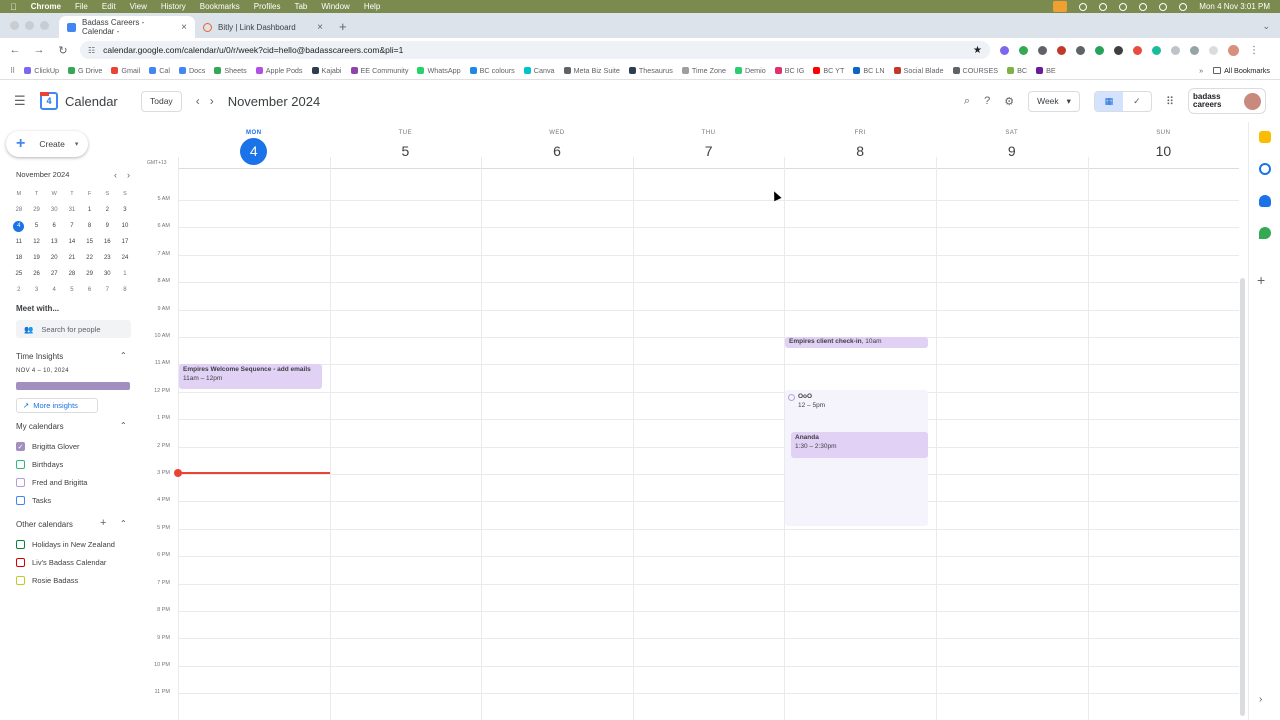 Image resolution: width=1280 pixels, height=720 pixels. Describe the element at coordinates (1164, 143) in the screenshot. I see `day-header-sun: SUN 10` at that location.